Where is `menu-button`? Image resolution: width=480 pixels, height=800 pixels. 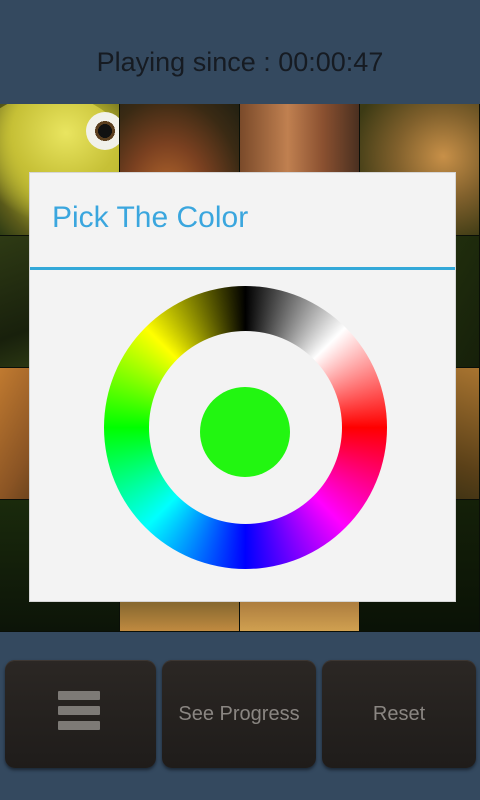
menu-button is located at coordinates (80, 714).